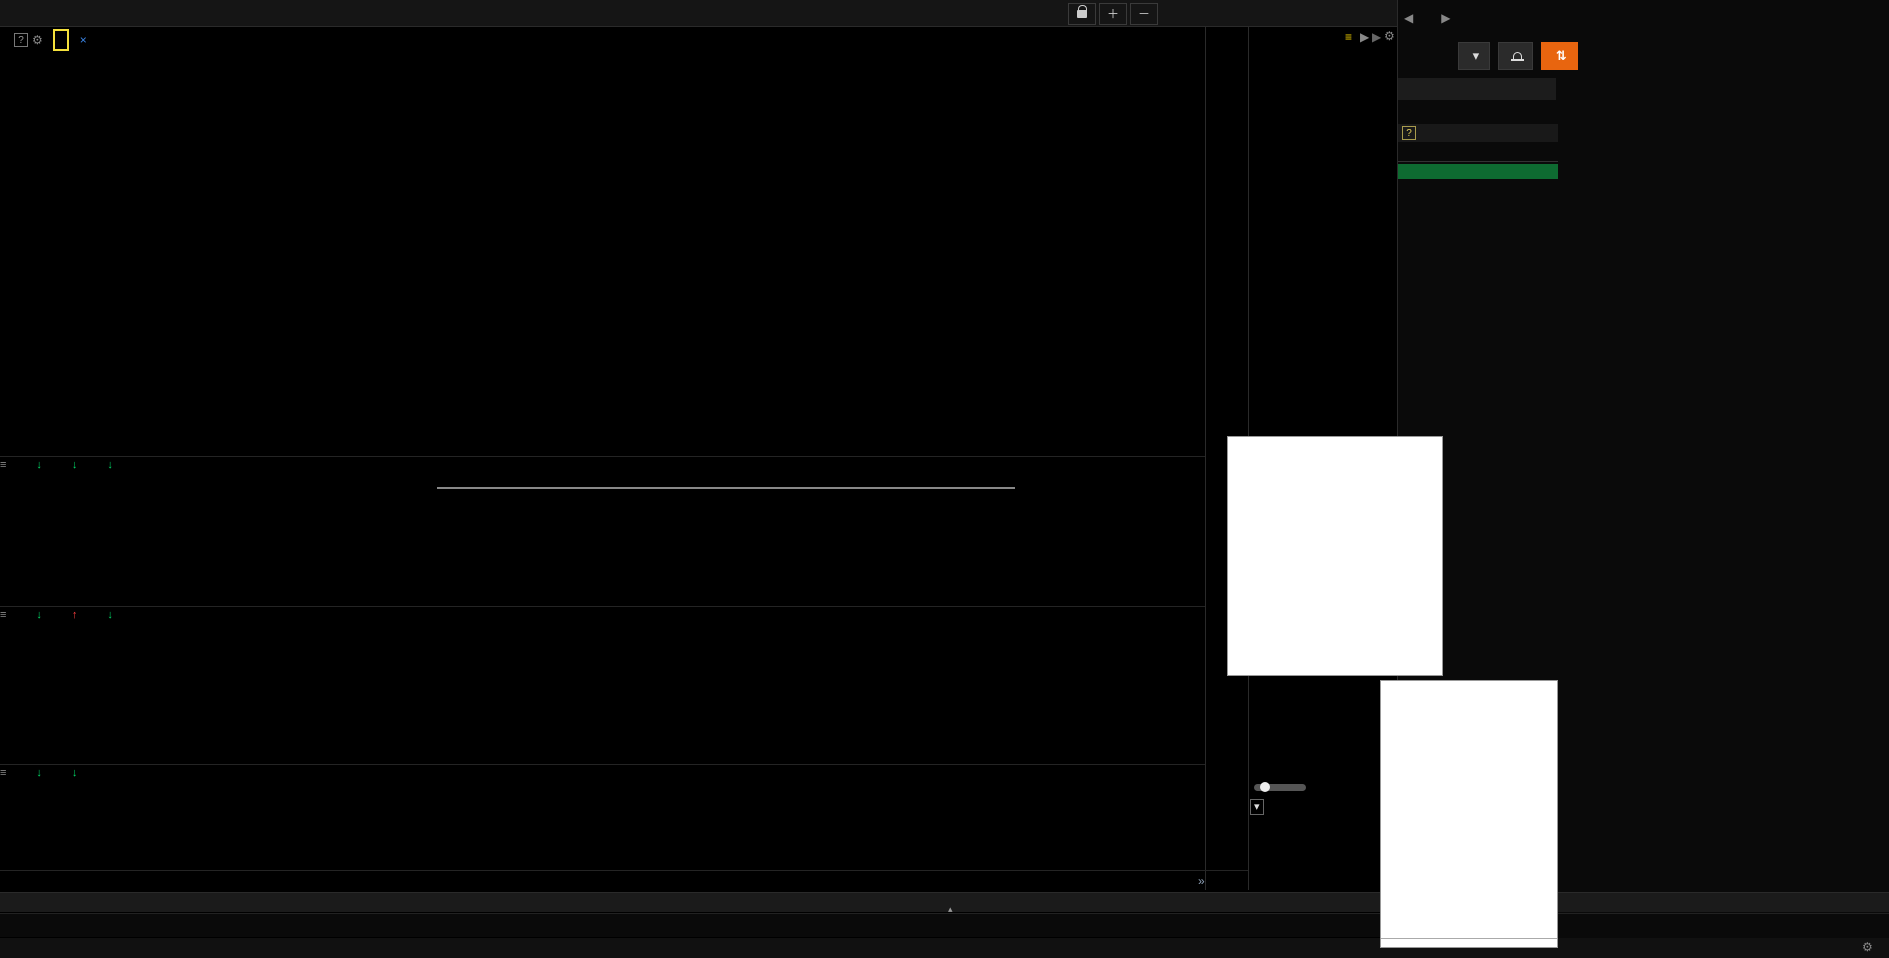  What do you see at coordinates (1323, 261) in the screenshot?
I see `chip-distribution-chart` at bounding box center [1323, 261].